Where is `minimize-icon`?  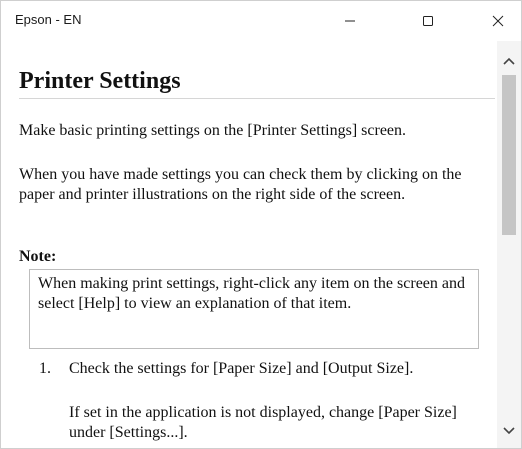 minimize-icon is located at coordinates (350, 21).